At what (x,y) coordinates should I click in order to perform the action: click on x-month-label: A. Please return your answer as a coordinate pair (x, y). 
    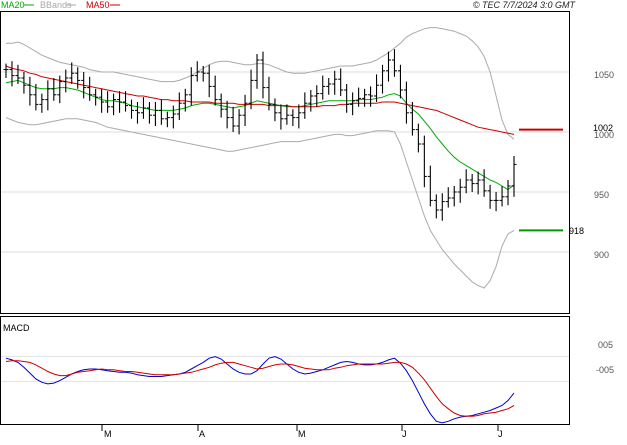
    Looking at the image, I should click on (202, 434).